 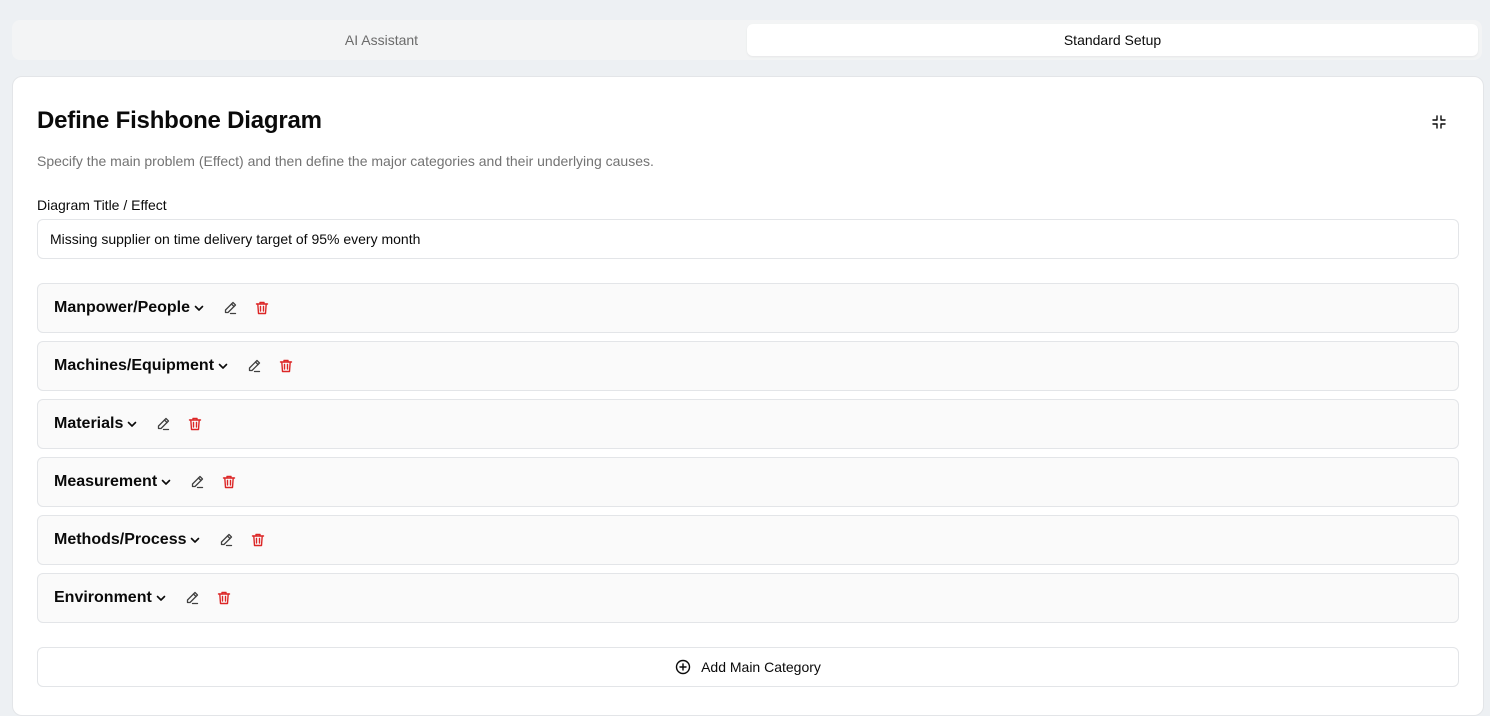 I want to click on minimize-icon, so click(x=1439, y=122).